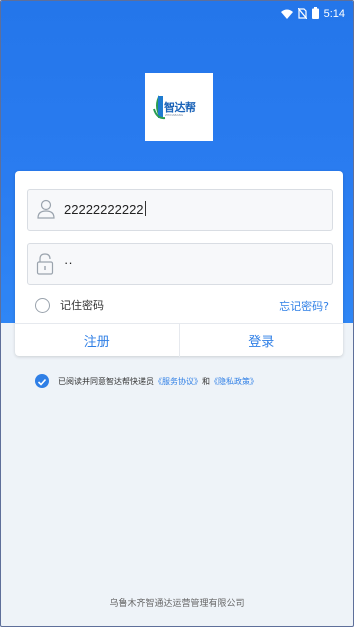  I want to click on text-cursor, so click(145, 208).